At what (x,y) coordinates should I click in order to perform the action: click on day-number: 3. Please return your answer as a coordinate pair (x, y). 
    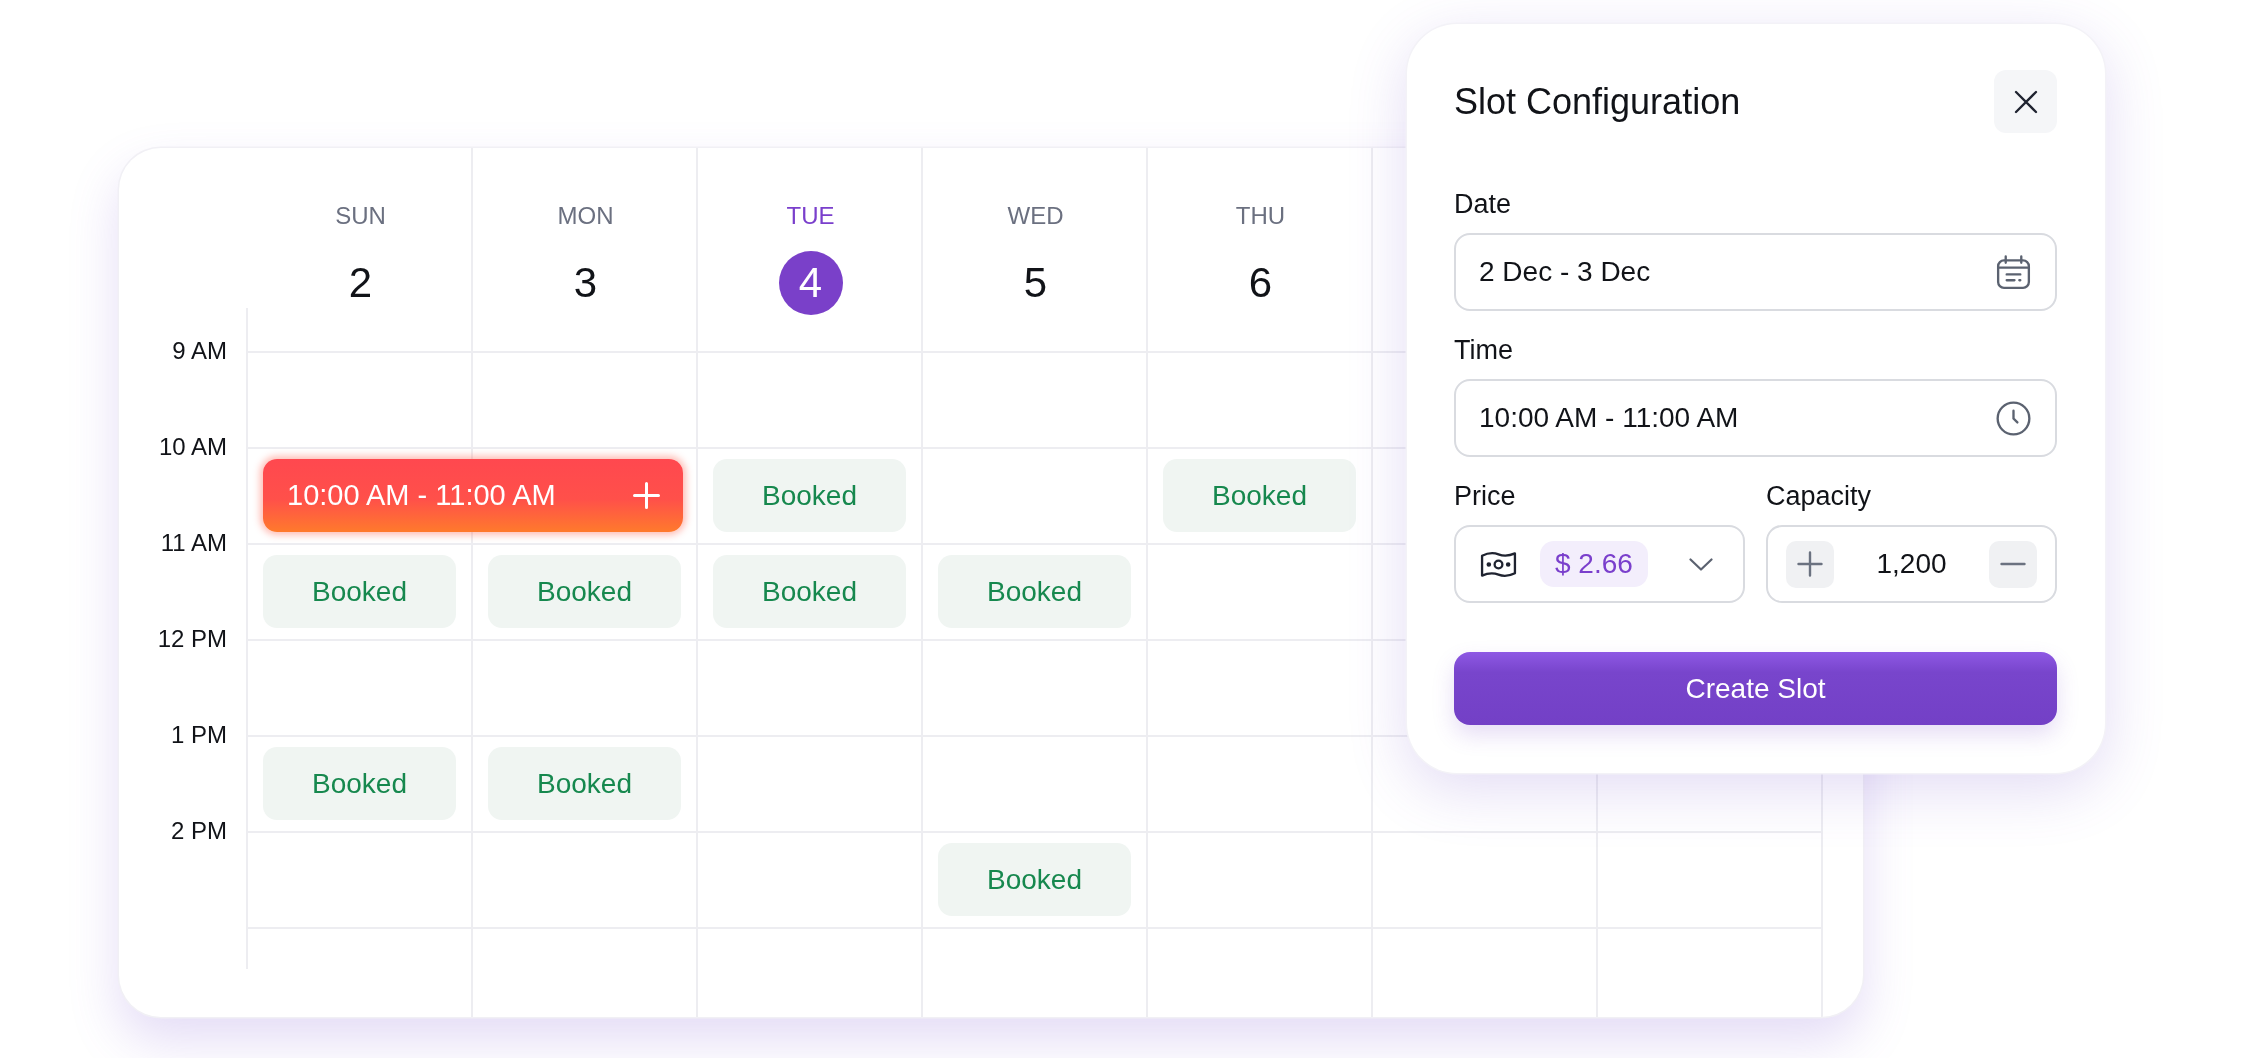
    Looking at the image, I should click on (585, 283).